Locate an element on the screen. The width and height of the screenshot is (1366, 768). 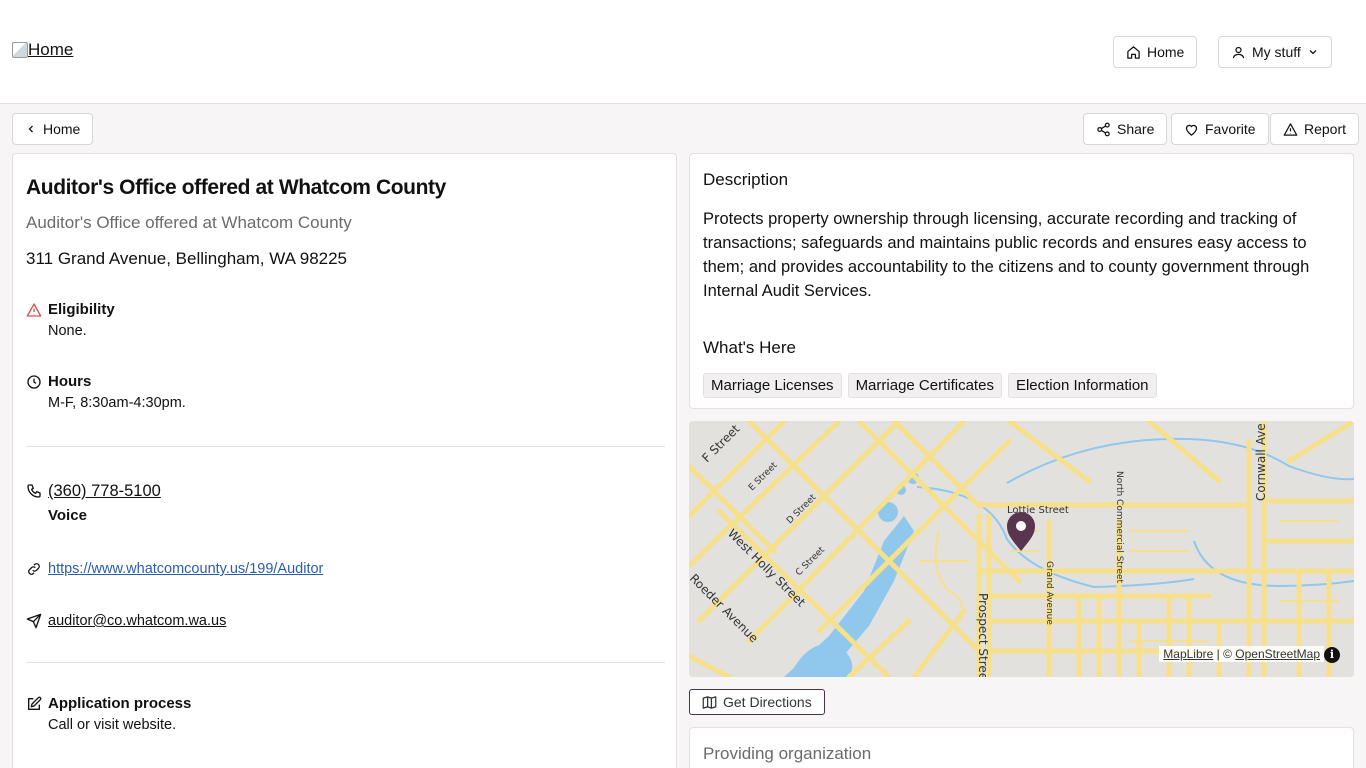
back-label: Home is located at coordinates (62, 129).